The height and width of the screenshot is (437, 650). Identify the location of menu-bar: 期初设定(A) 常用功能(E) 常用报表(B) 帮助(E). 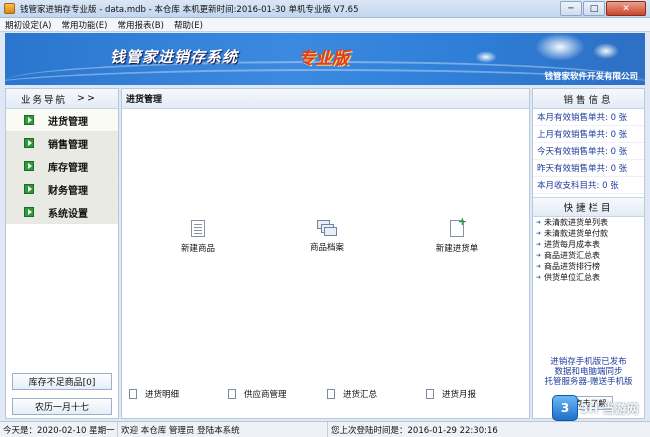
(325, 25).